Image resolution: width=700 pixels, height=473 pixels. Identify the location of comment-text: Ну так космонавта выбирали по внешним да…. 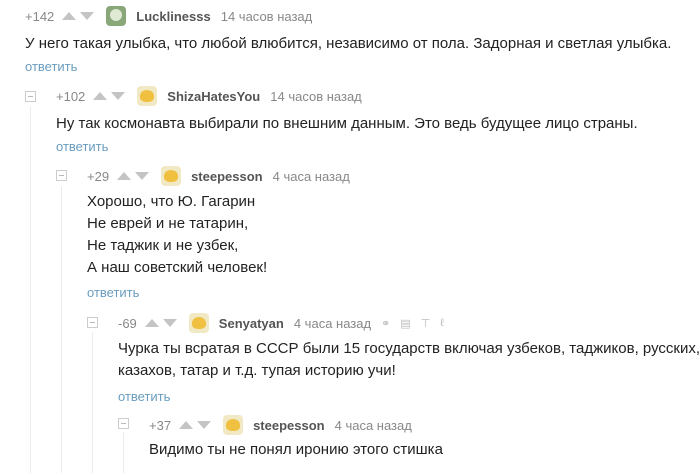
(347, 124).